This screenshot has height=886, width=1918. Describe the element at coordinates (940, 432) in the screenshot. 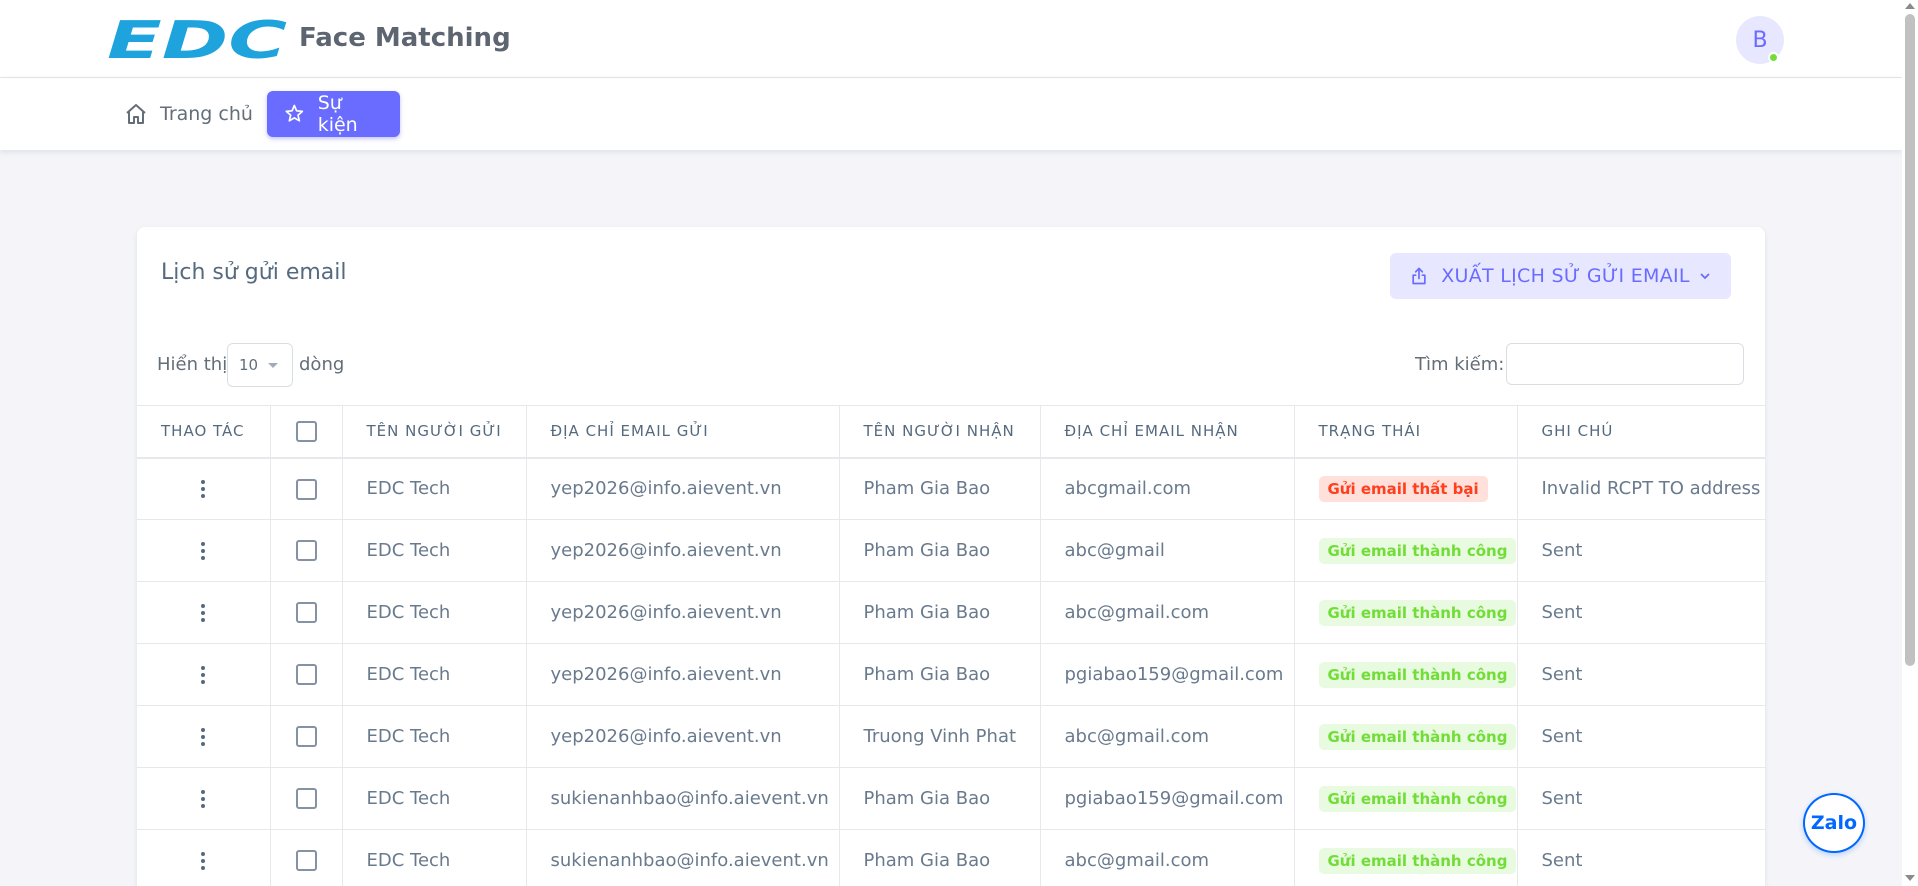

I see `column-header-recipient-name: TÊN NGƯỜI NHẬN` at that location.